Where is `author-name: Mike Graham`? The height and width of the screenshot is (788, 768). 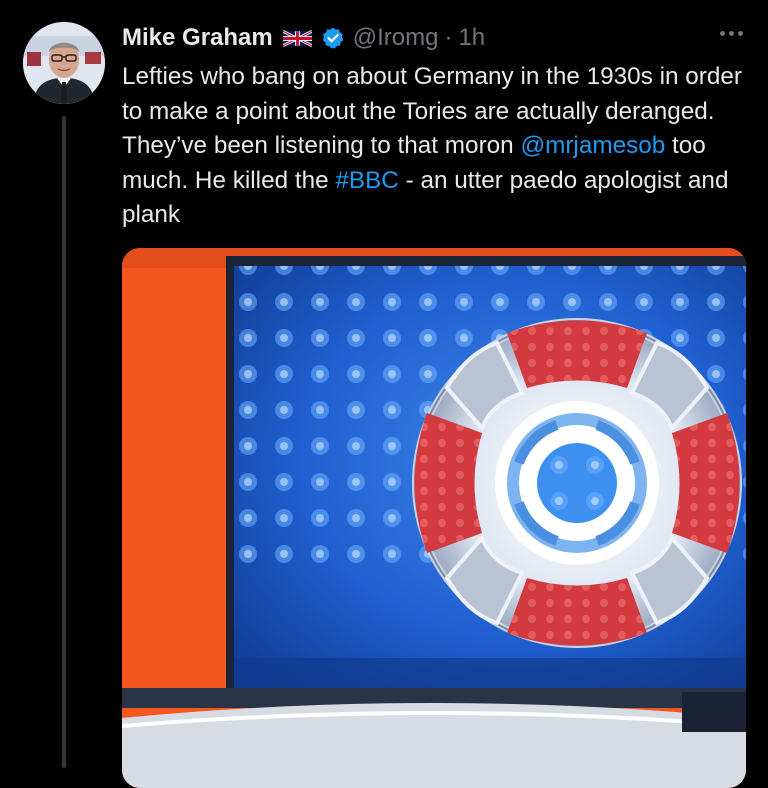 author-name: Mike Graham is located at coordinates (197, 38).